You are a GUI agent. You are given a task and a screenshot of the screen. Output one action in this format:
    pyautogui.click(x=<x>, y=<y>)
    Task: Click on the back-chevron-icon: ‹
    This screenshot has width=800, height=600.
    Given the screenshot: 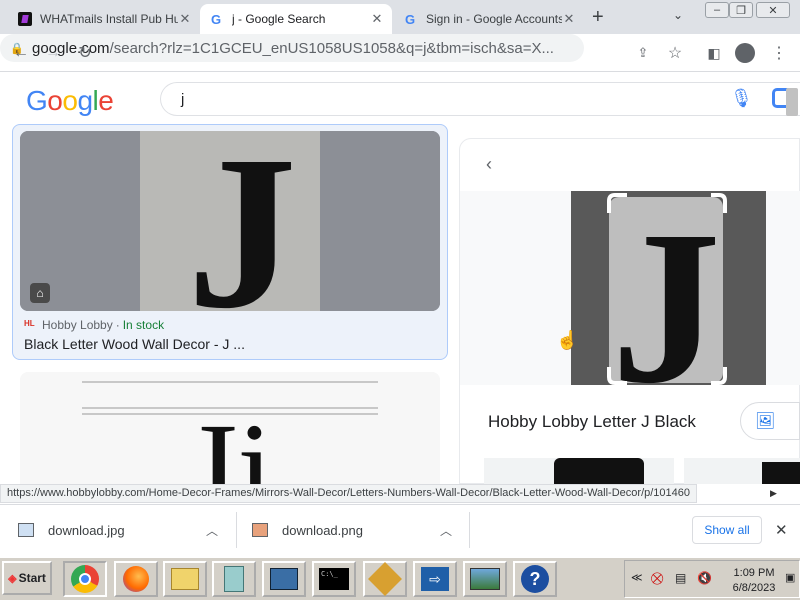 What is the action you would take?
    pyautogui.click(x=489, y=164)
    